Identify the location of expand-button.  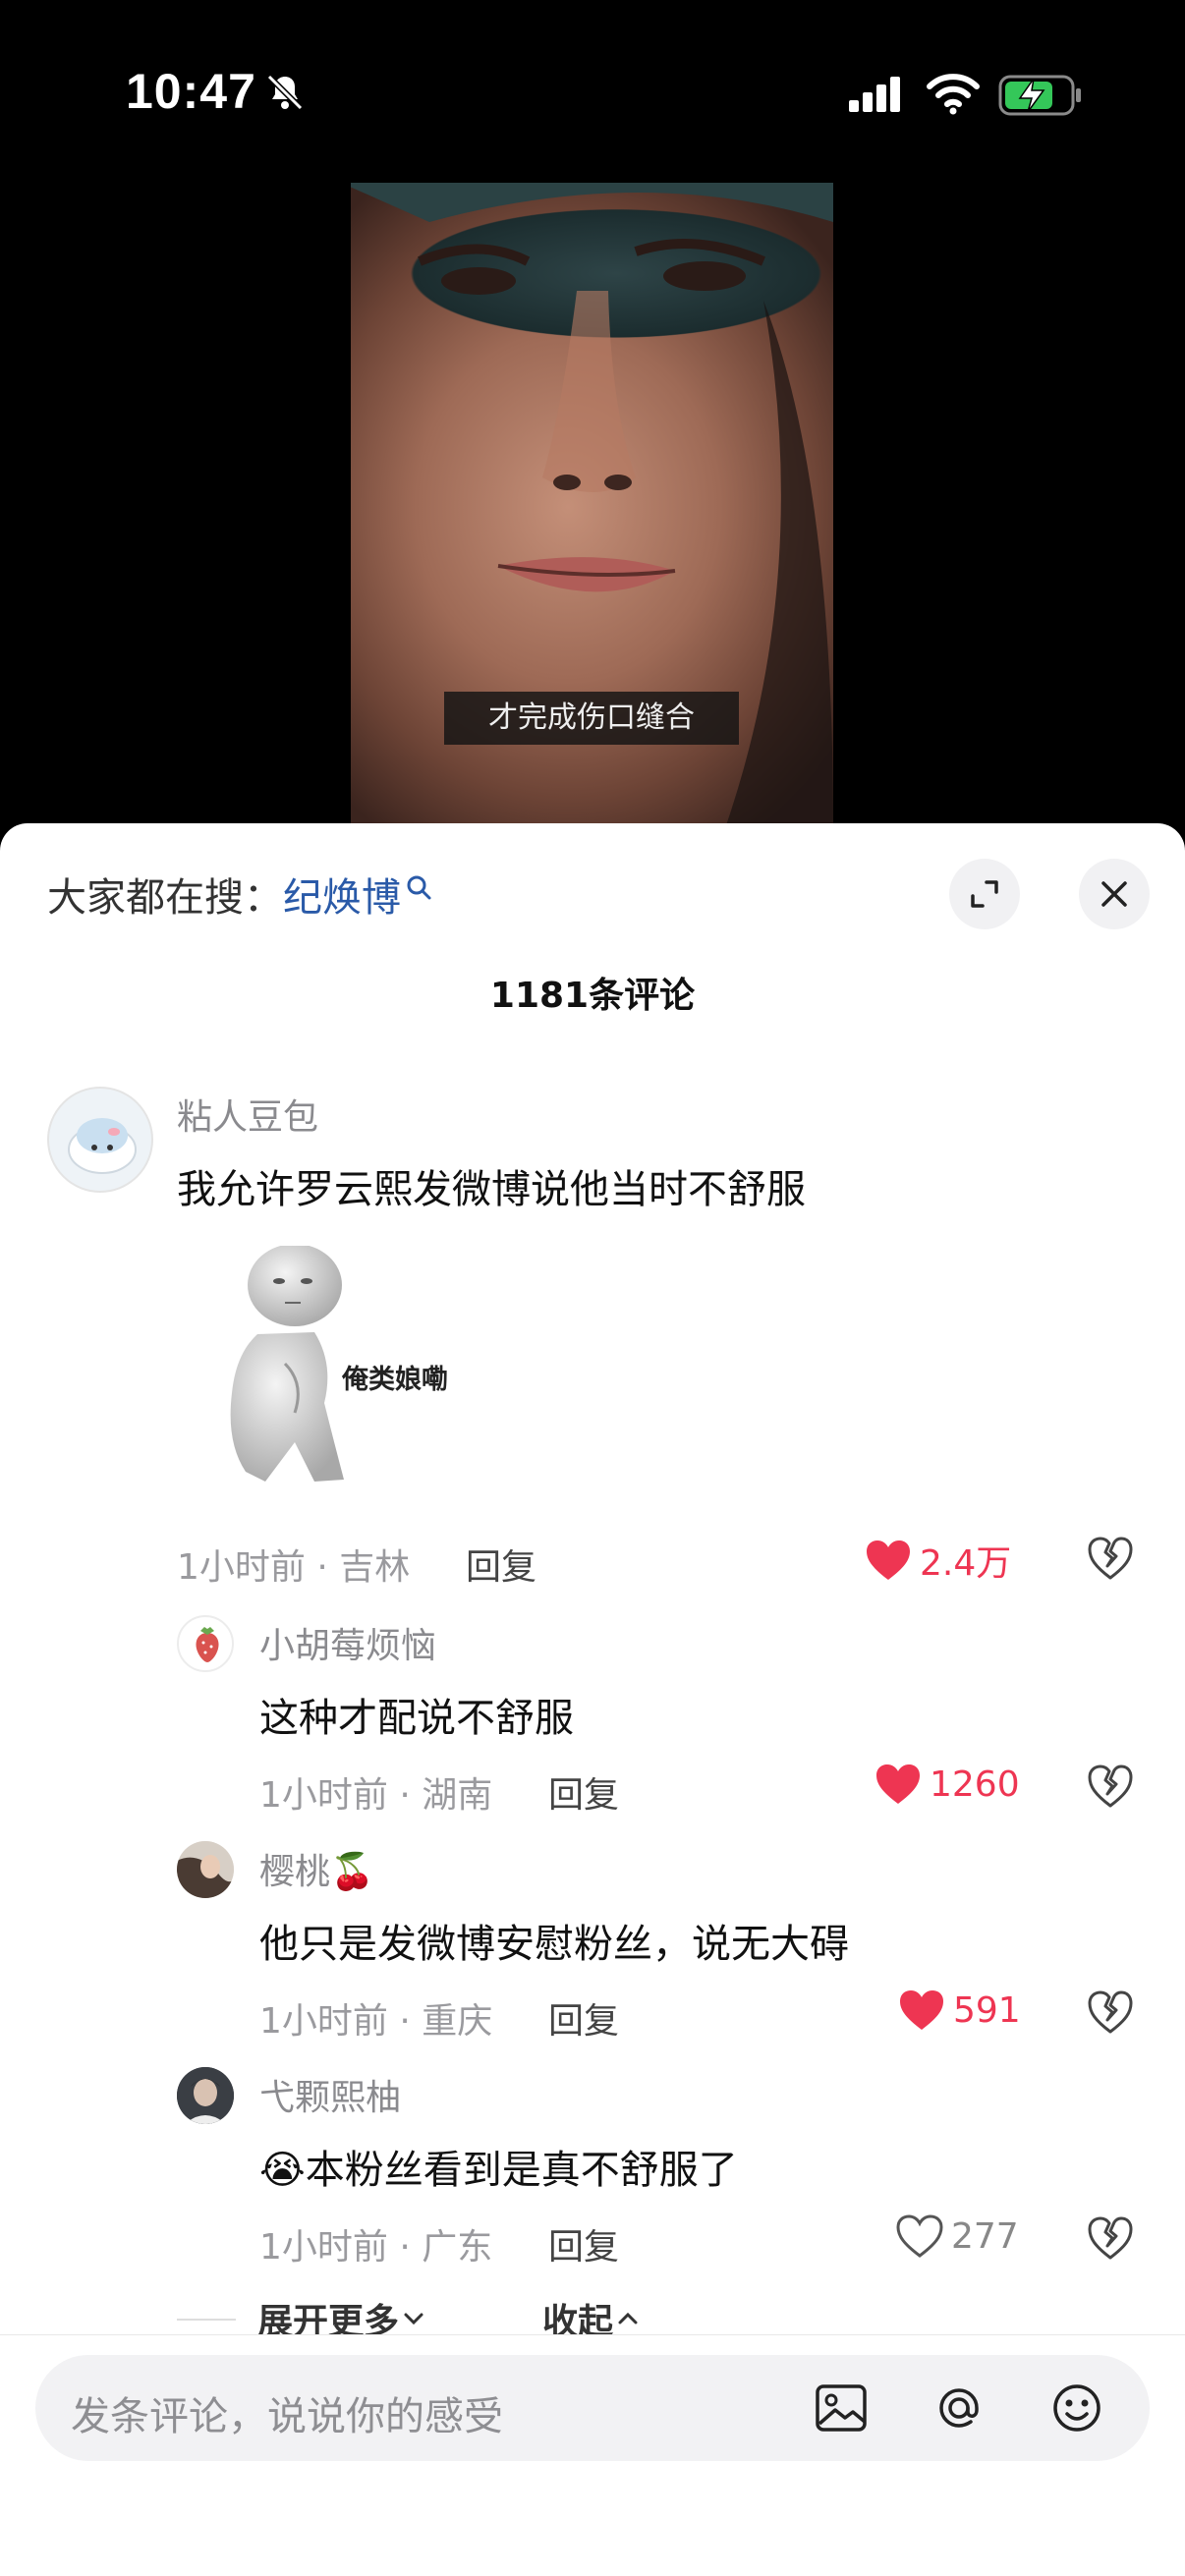
(985, 894).